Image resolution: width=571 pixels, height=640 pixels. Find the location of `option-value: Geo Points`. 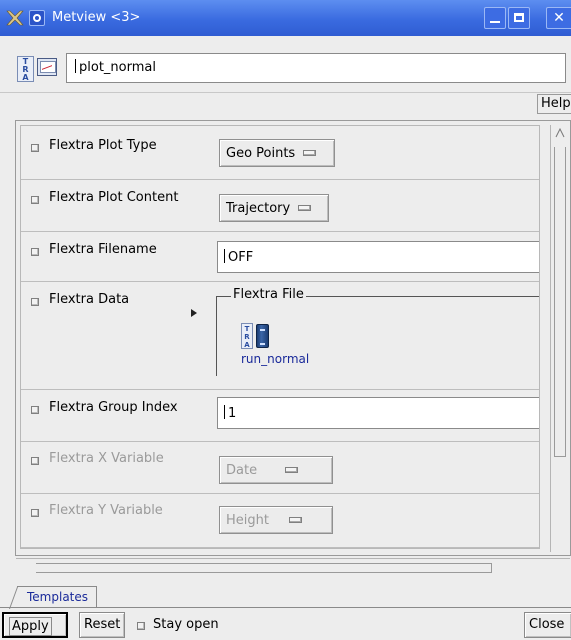

option-value: Geo Points is located at coordinates (261, 153).